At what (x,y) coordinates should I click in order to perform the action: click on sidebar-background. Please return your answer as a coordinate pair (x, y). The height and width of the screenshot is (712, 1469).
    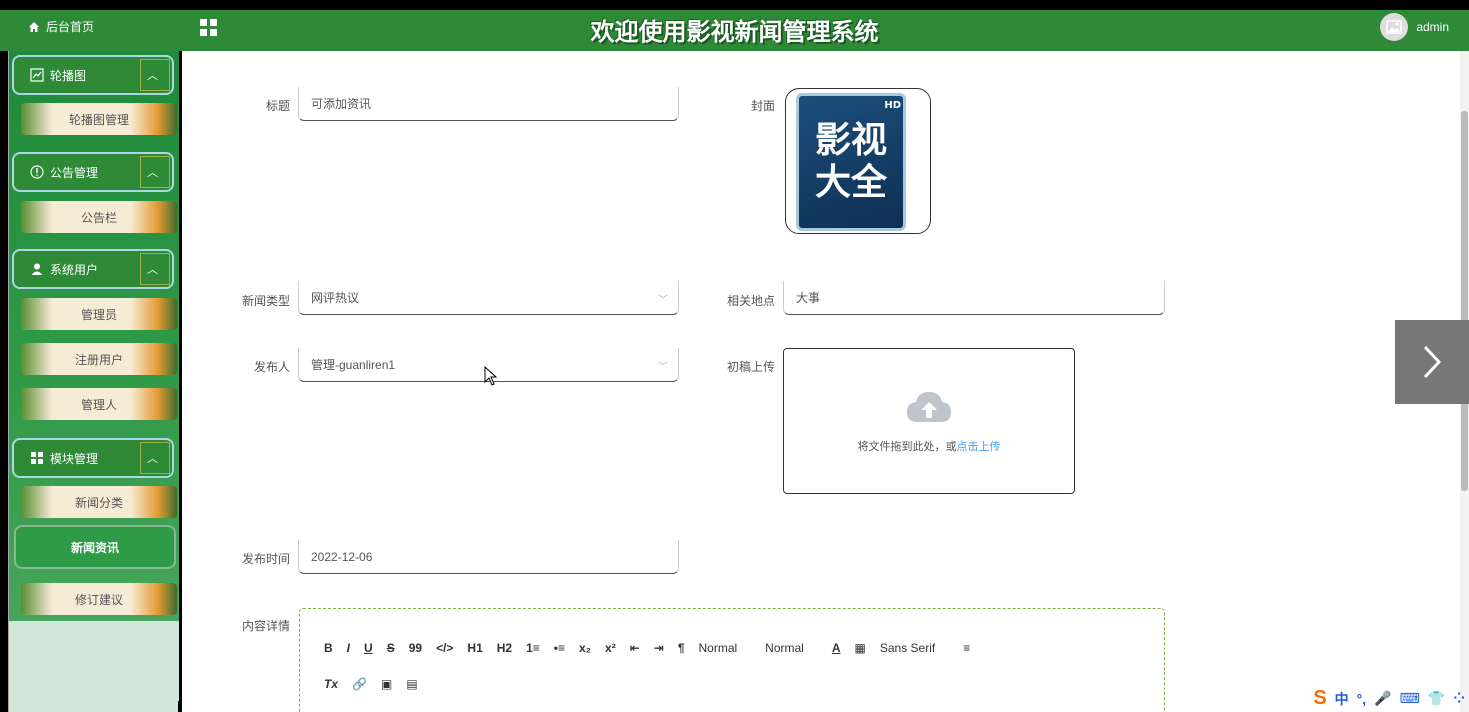
    Looking at the image, I should click on (94, 661).